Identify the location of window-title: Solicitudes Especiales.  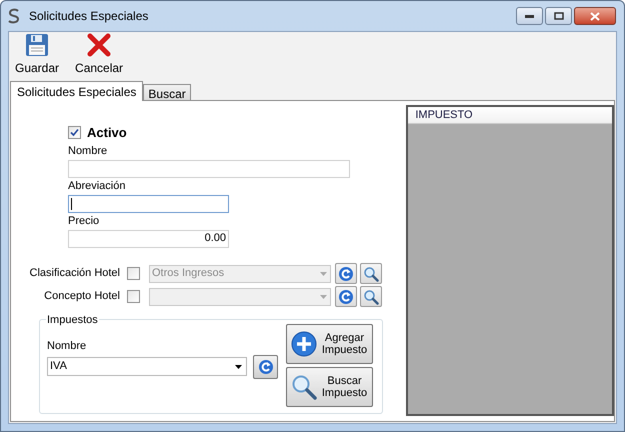
(88, 16).